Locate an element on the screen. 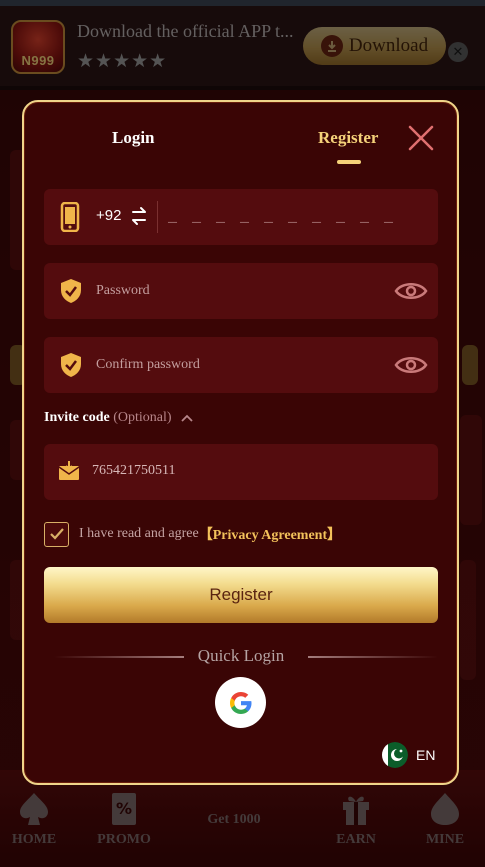  envelope-icon is located at coordinates (69, 470).